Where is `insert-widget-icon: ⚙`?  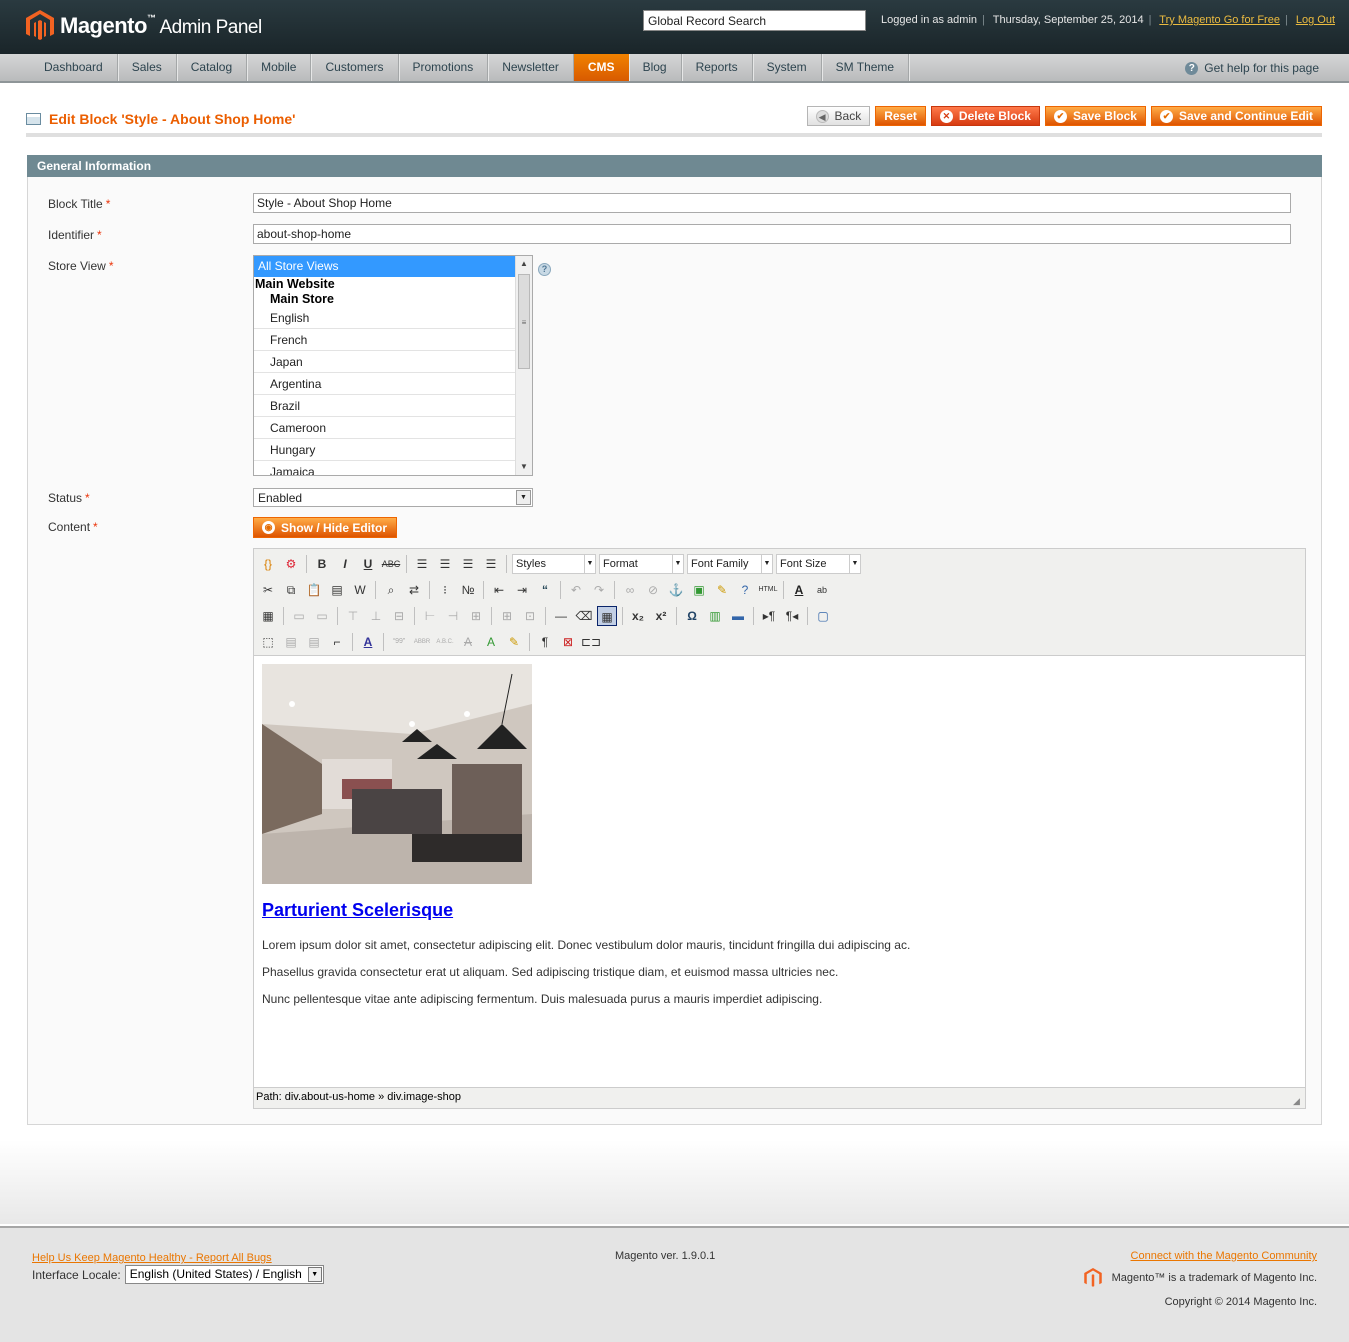 insert-widget-icon: ⚙ is located at coordinates (291, 564).